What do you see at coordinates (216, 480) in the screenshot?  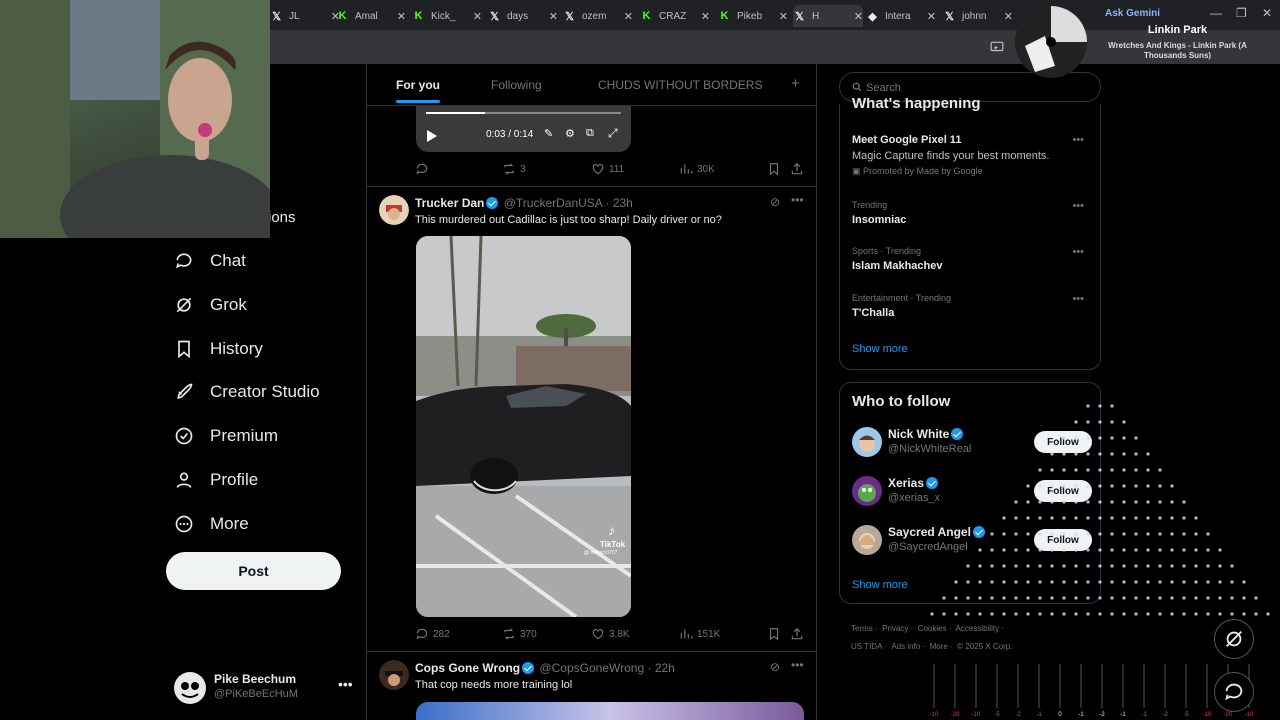 I see `sidebar-item-profile: Profile` at bounding box center [216, 480].